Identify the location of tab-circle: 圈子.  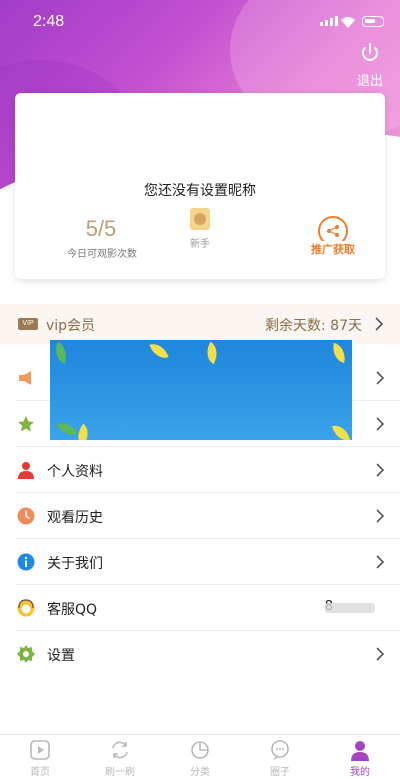
(280, 758).